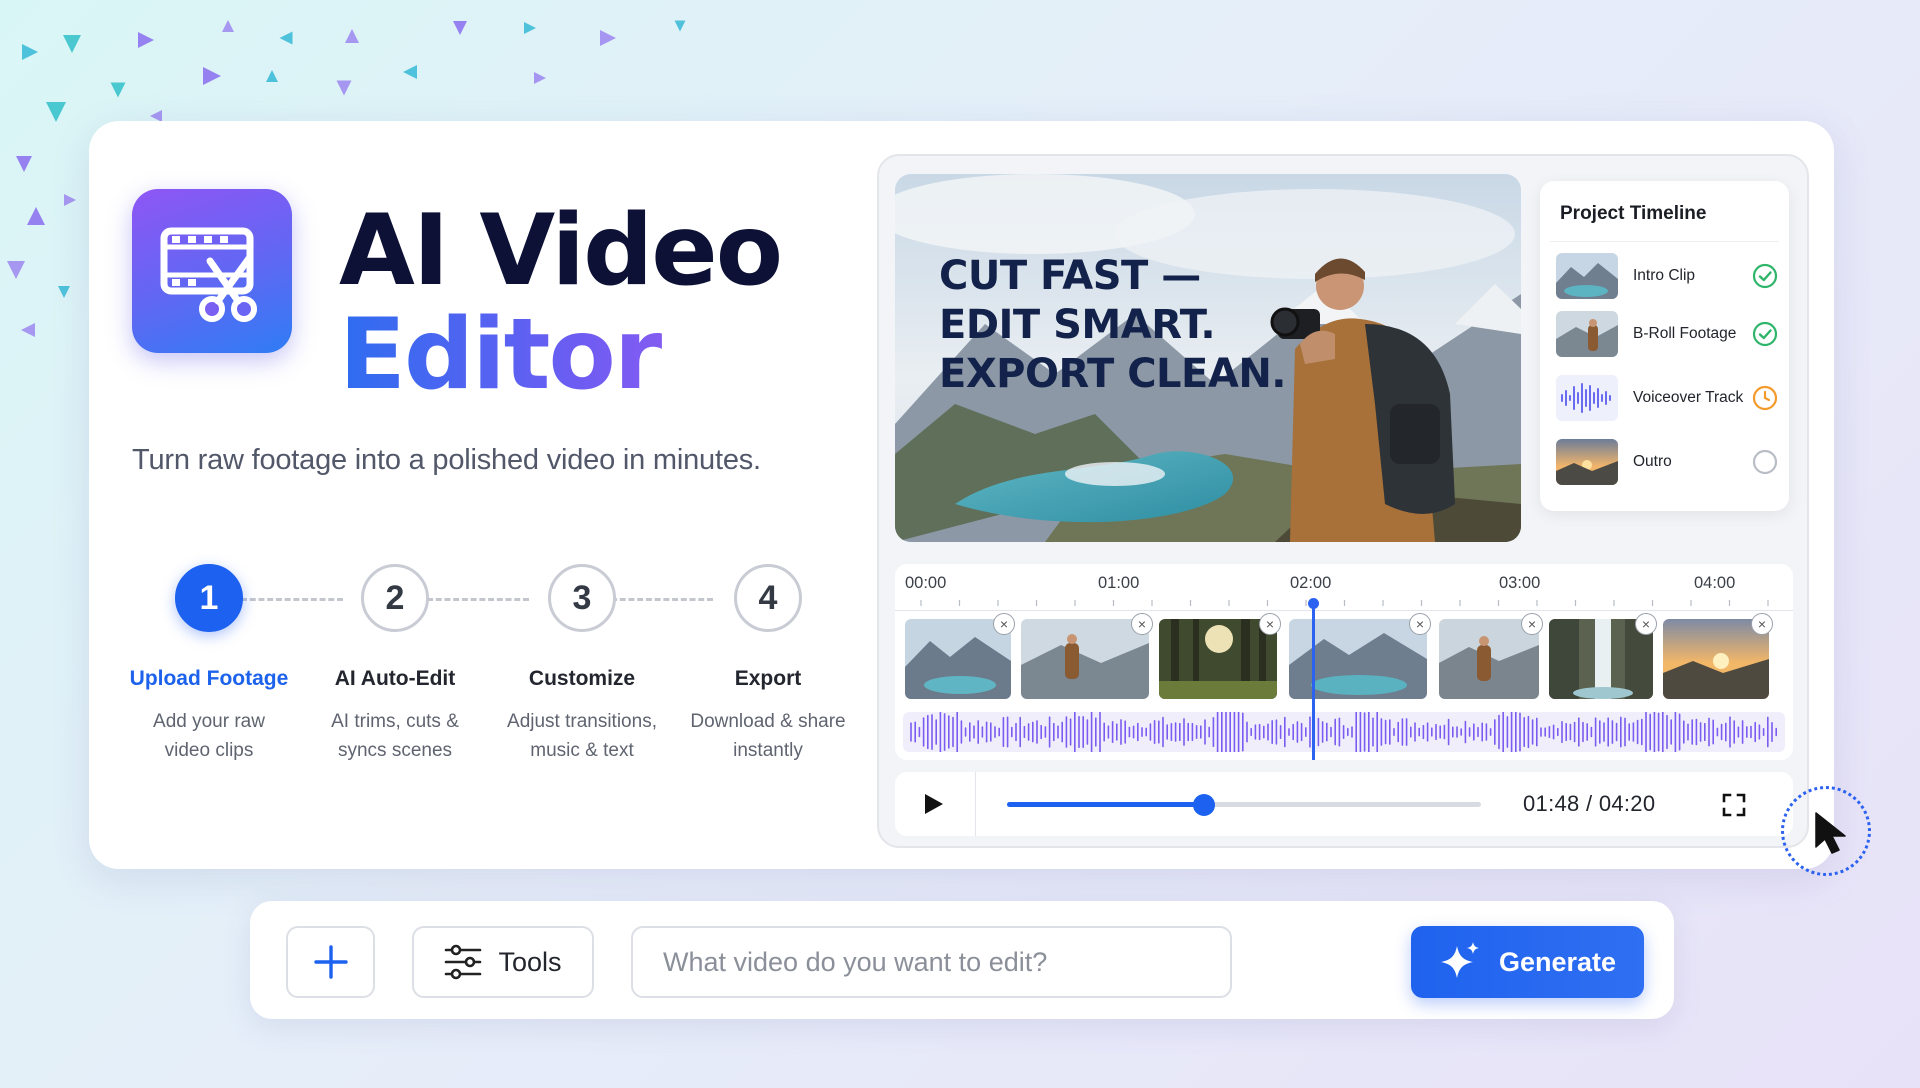 This screenshot has width=1920, height=1088. I want to click on step-desc-line: syncs scenes, so click(395, 750).